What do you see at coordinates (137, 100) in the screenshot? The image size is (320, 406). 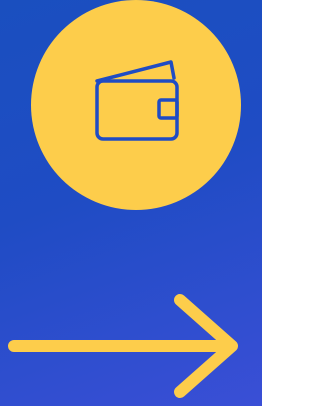 I see `wallet-icon` at bounding box center [137, 100].